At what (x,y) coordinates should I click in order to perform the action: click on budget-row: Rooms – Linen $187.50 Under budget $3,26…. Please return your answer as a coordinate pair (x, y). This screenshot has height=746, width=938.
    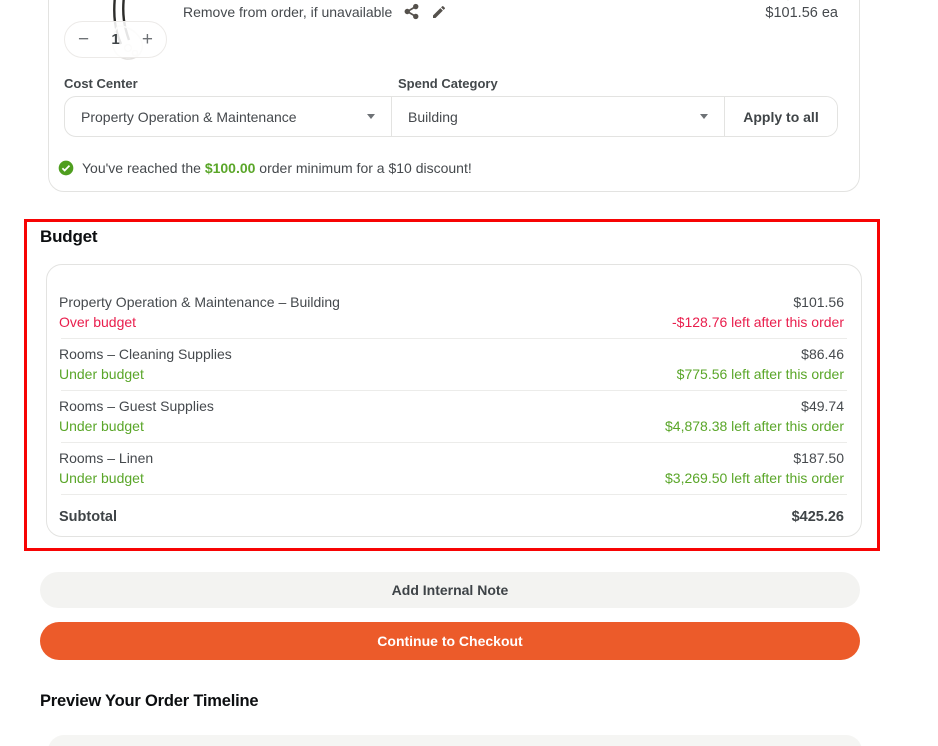
    Looking at the image, I should click on (454, 468).